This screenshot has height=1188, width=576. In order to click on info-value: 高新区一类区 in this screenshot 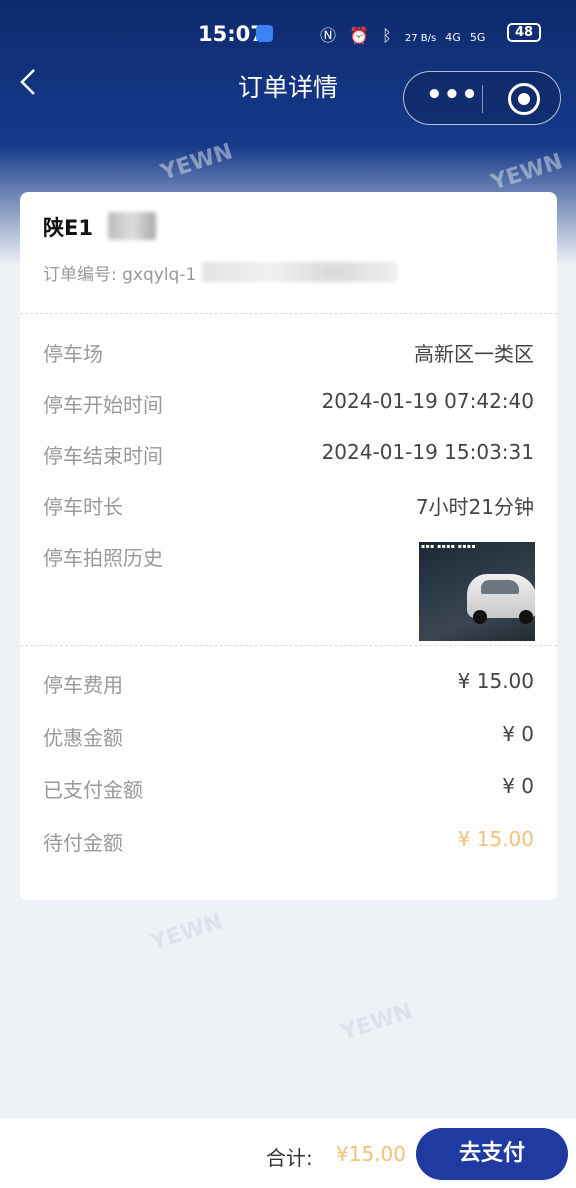, I will do `click(474, 354)`.